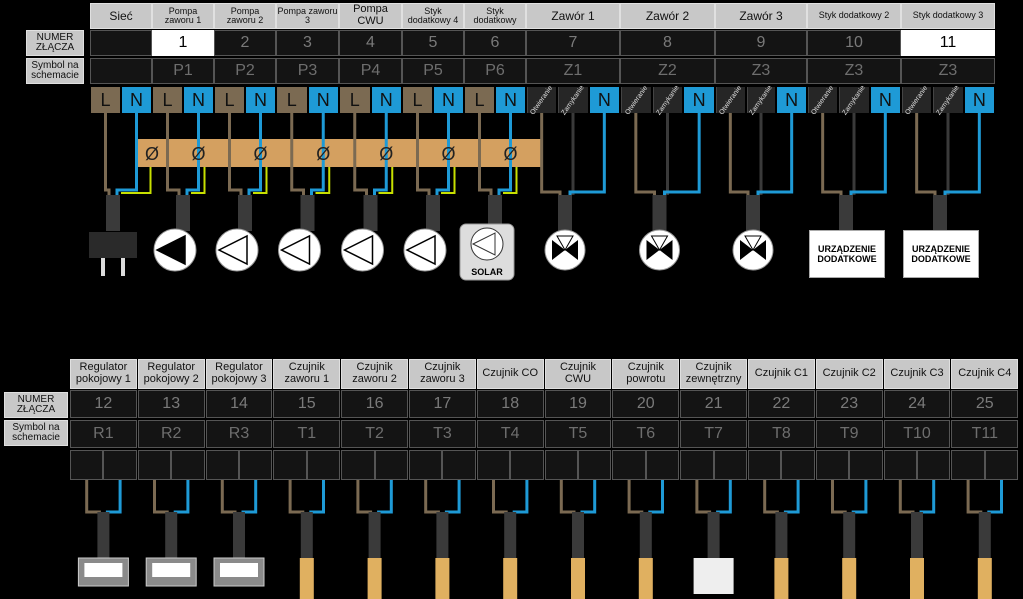  What do you see at coordinates (370, 16) in the screenshot?
I see `top-column-header: Pompa CWU` at bounding box center [370, 16].